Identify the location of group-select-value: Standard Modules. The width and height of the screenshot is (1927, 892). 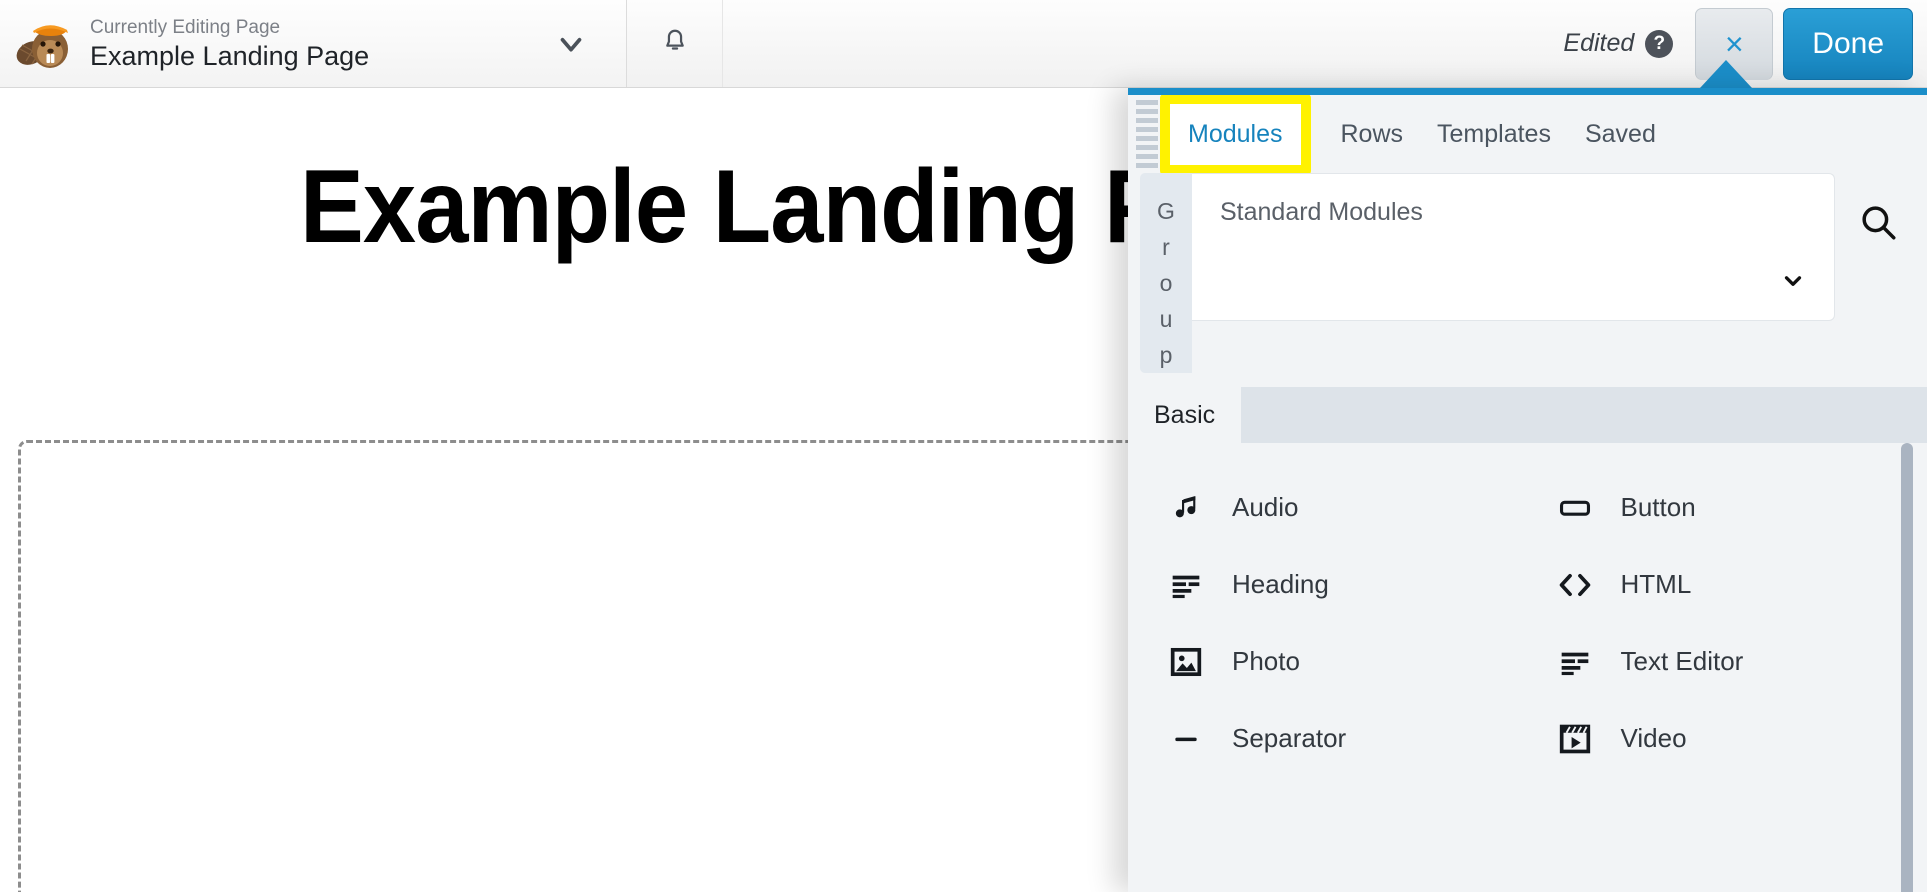
(1321, 212).